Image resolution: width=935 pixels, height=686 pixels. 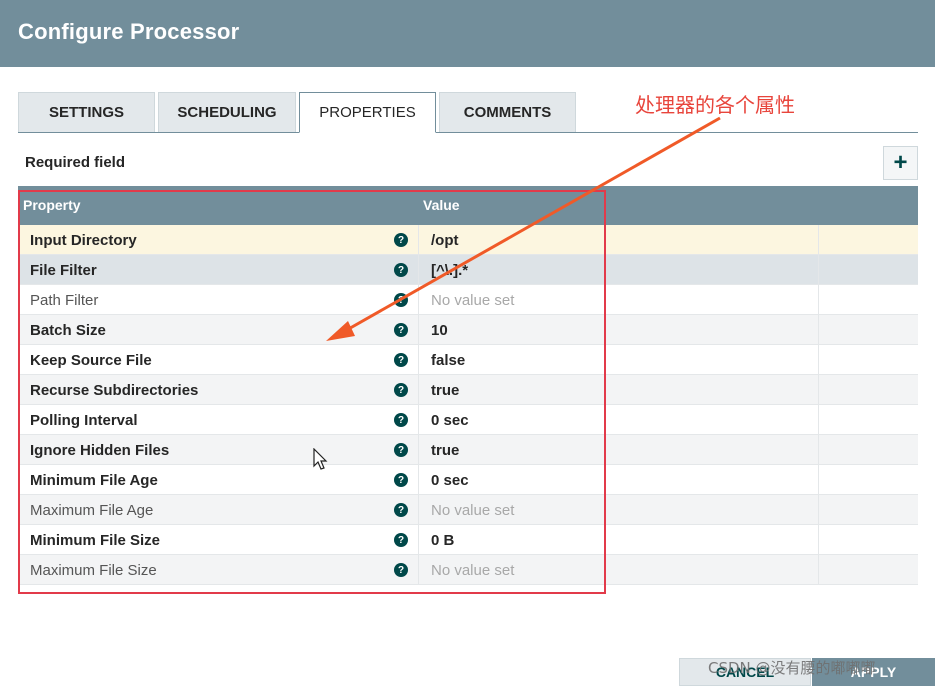 I want to click on table-row: Batch Size? 10, so click(x=468, y=330).